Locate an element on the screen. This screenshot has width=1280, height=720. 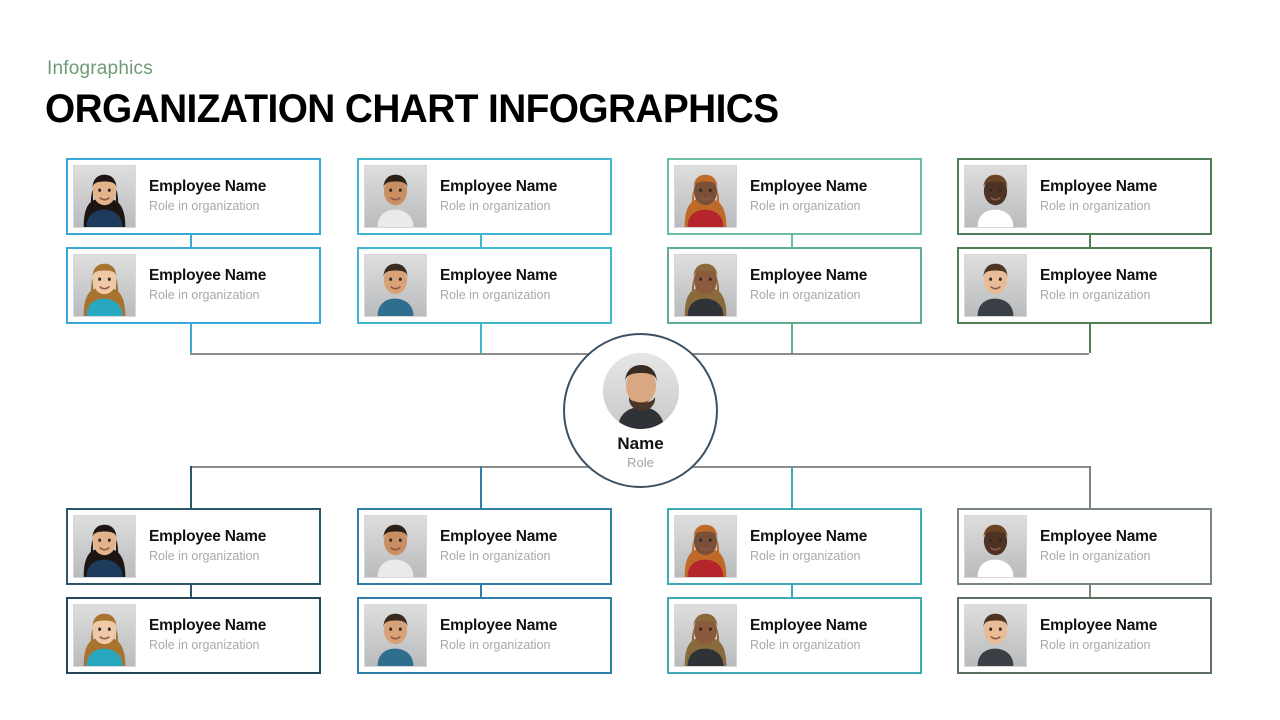
connector-bottom-col3-riser is located at coordinates (792, 487).